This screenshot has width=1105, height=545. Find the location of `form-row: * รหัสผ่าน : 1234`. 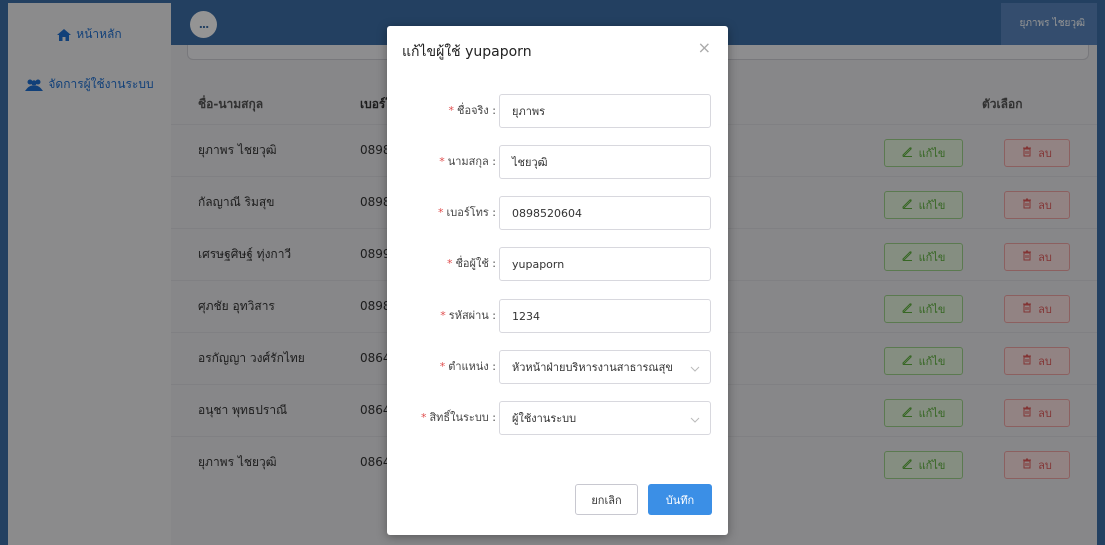

form-row: * รหัสผ่าน : 1234 is located at coordinates (557, 316).